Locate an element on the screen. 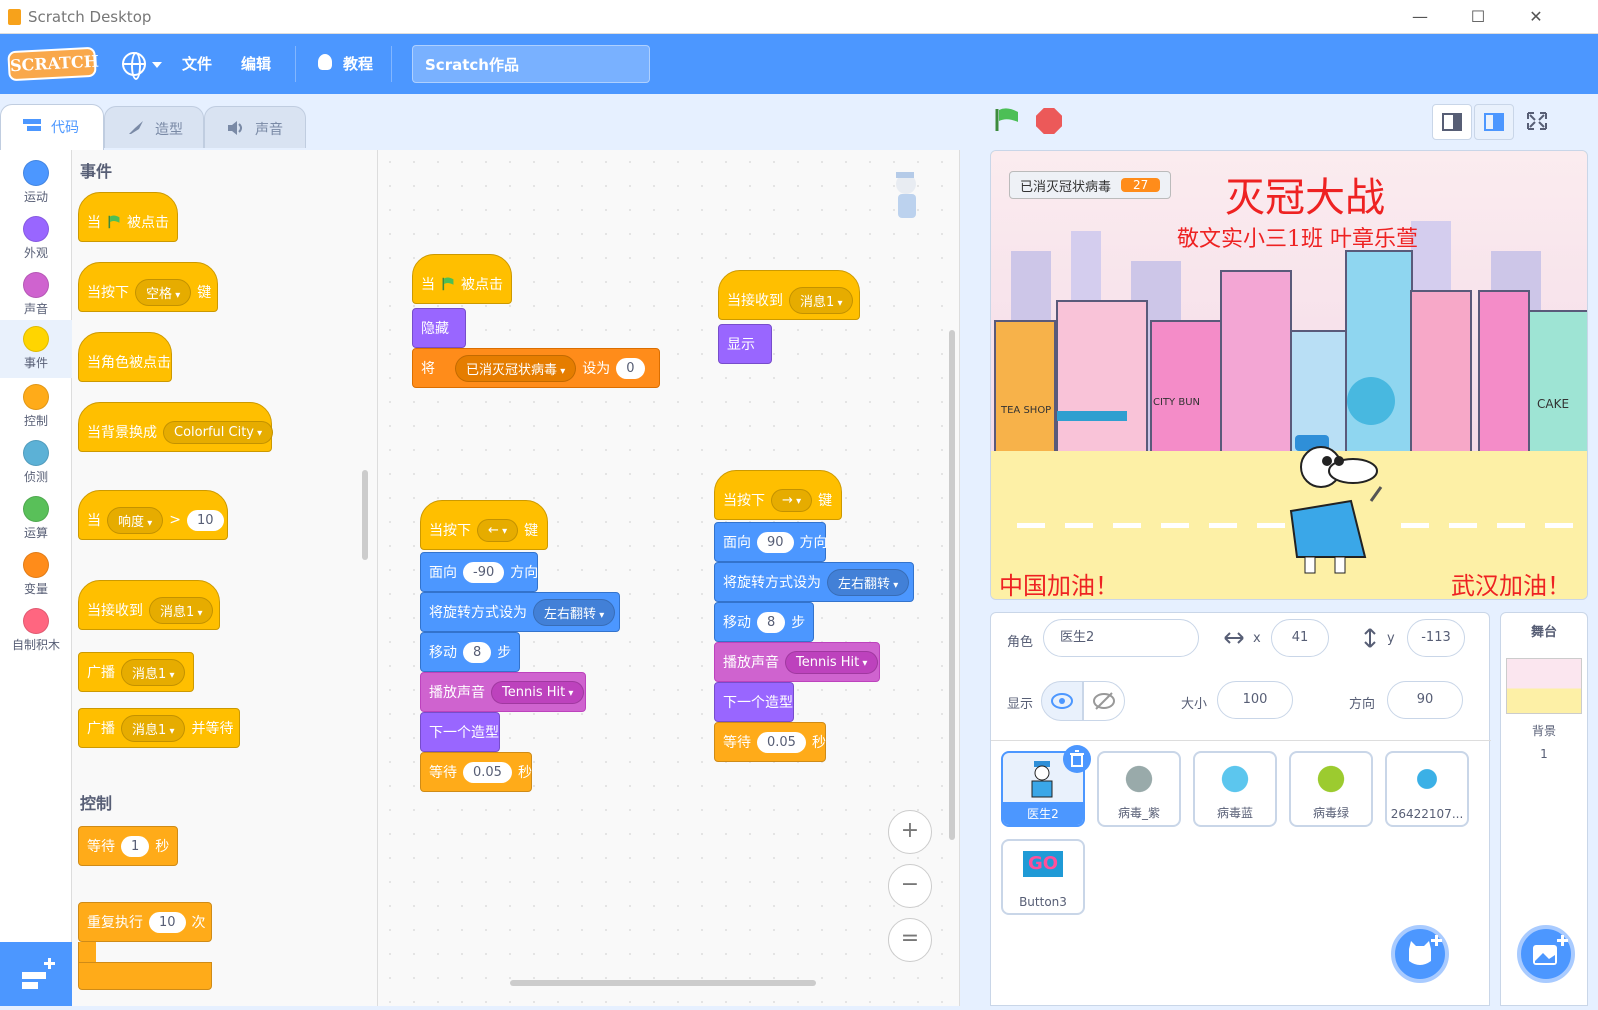  category-events: 事件 is located at coordinates (36, 349).